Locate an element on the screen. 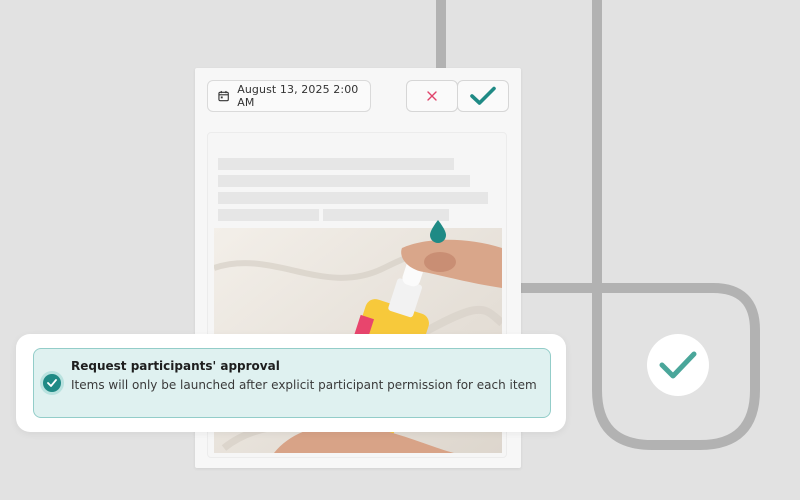 The image size is (800, 500). approval-checkbox is located at coordinates (52, 383).